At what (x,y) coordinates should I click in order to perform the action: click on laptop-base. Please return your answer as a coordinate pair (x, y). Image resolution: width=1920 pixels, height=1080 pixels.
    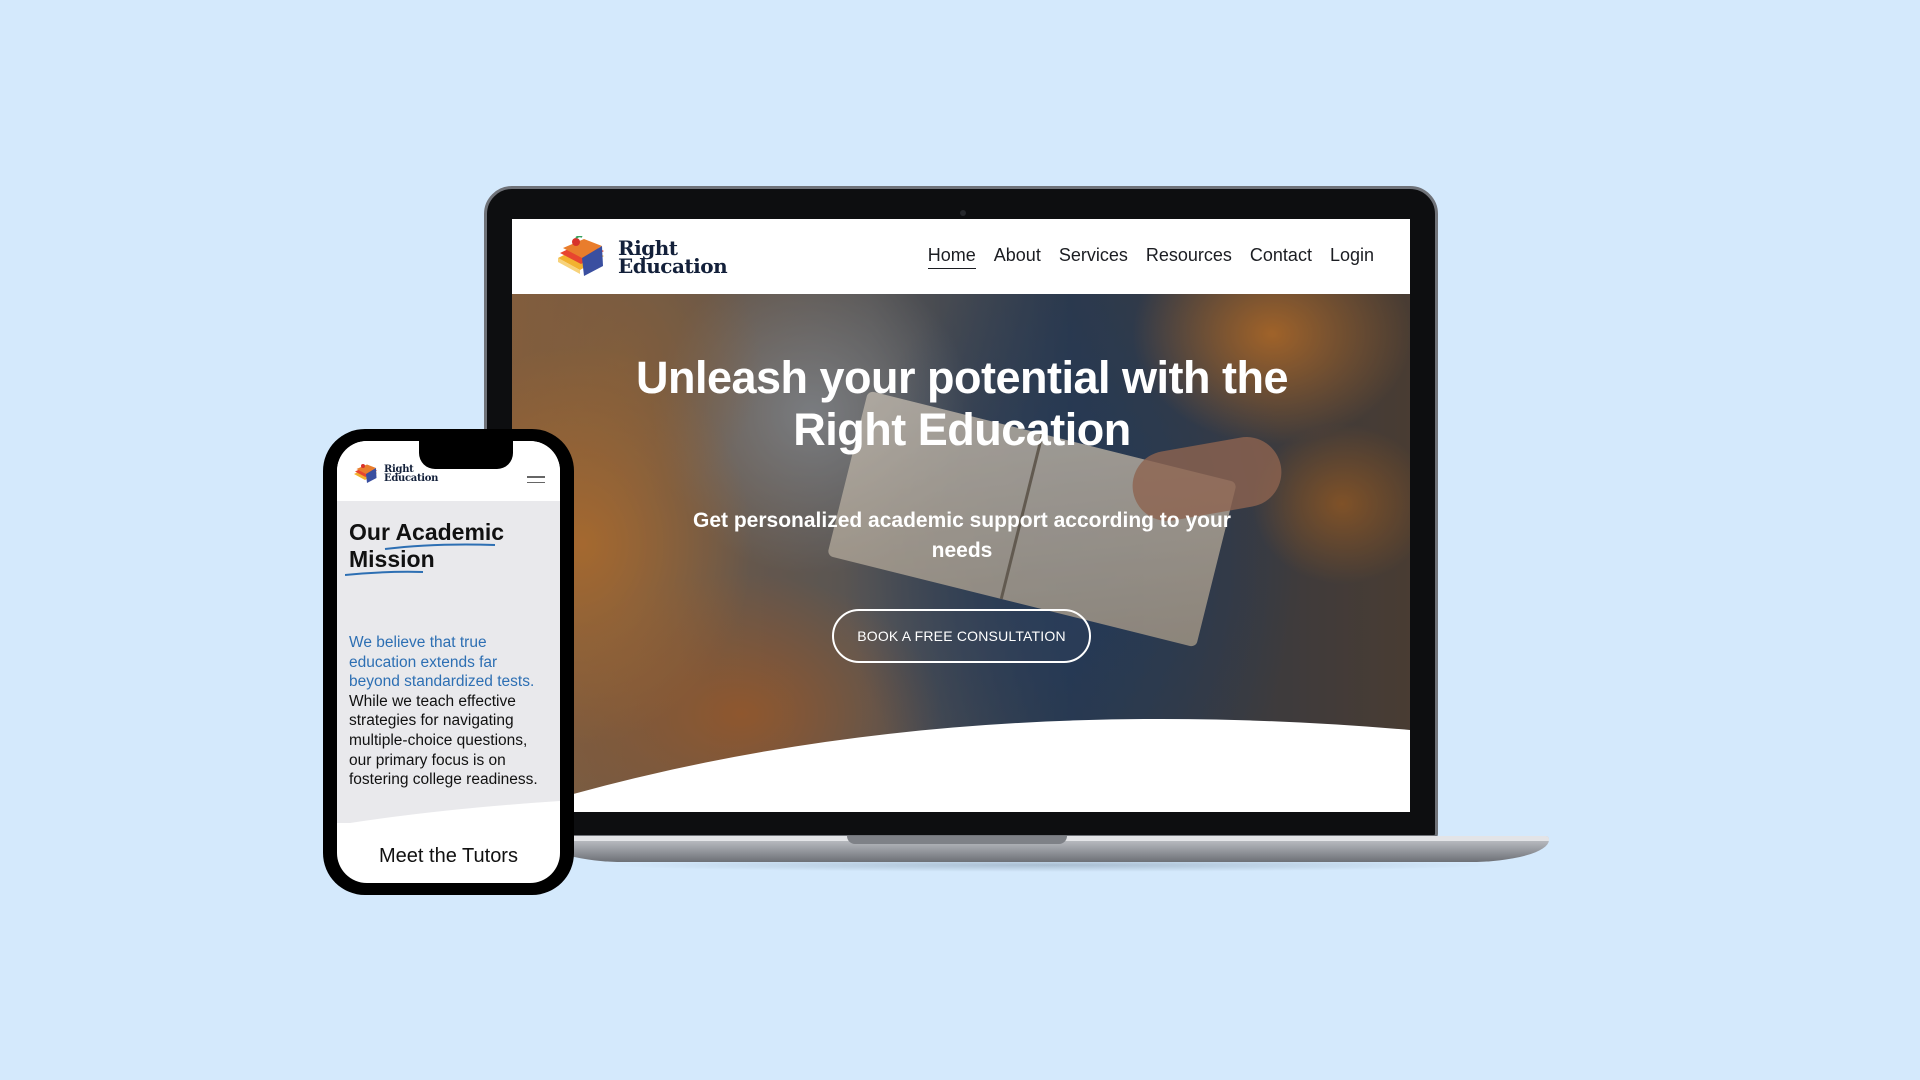
    Looking at the image, I should click on (1047, 849).